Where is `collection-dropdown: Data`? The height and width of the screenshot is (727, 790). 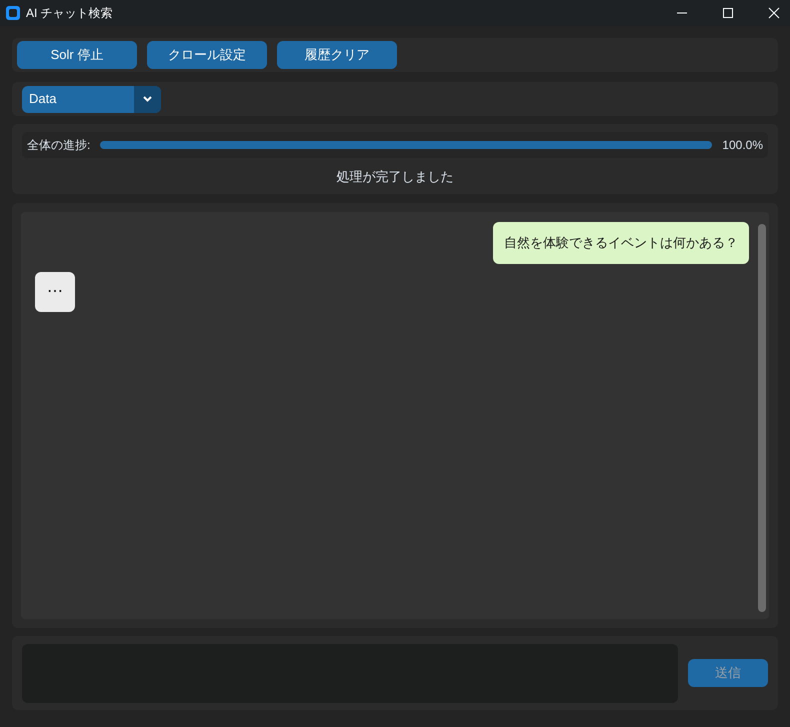
collection-dropdown: Data is located at coordinates (91, 99).